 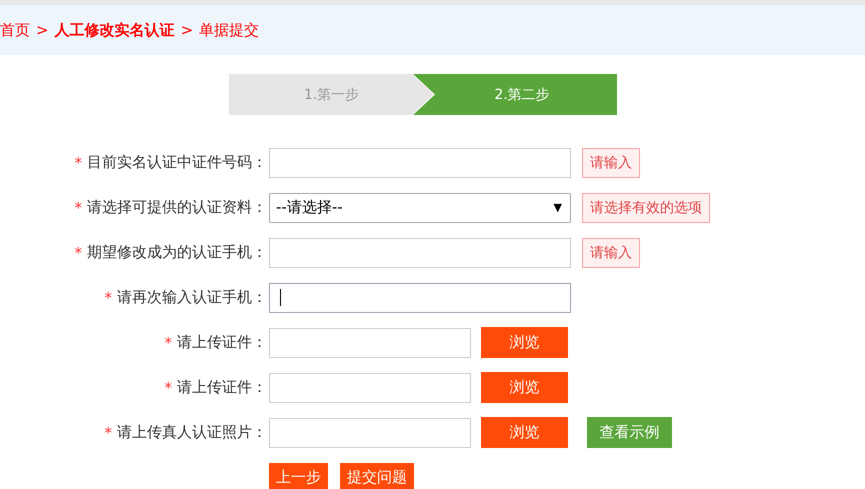 What do you see at coordinates (177, 162) in the screenshot?
I see `field-label: 目前实名认证中证件号码：` at bounding box center [177, 162].